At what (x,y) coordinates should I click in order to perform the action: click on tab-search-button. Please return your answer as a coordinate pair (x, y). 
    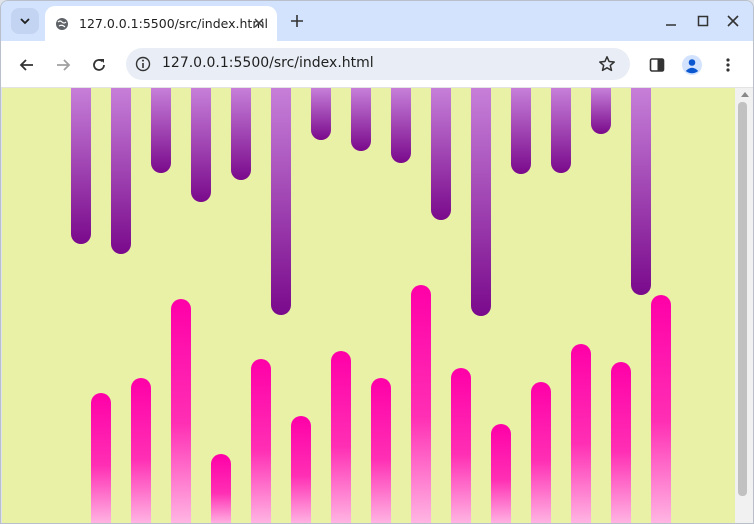
    Looking at the image, I should click on (25, 21).